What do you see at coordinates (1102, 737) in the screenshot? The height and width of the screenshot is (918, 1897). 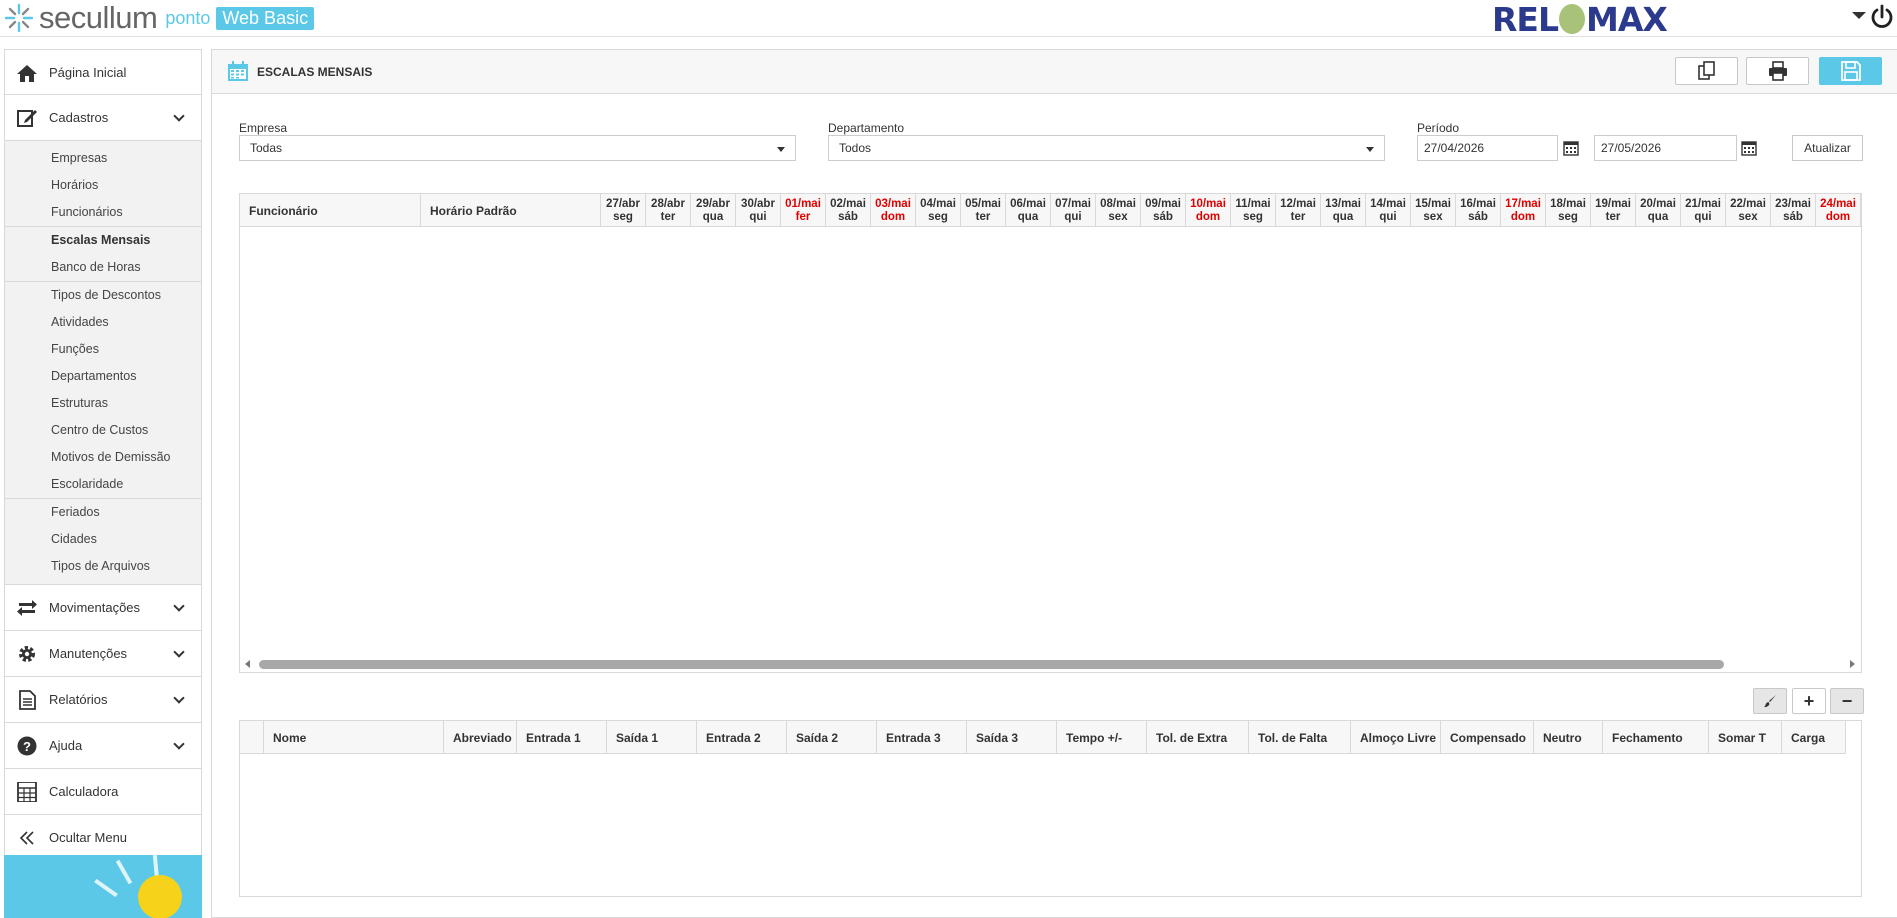 I see `col-tempo: Tempo +/-` at bounding box center [1102, 737].